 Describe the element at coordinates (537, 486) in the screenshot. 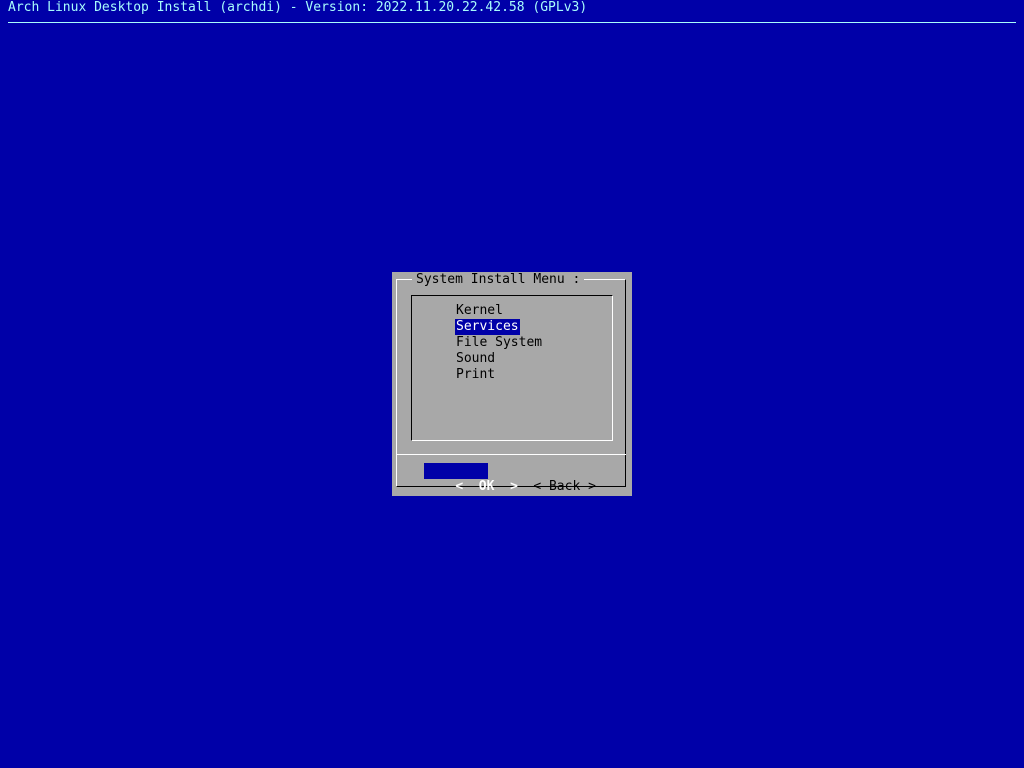

I see `back-left-bracket: <` at that location.